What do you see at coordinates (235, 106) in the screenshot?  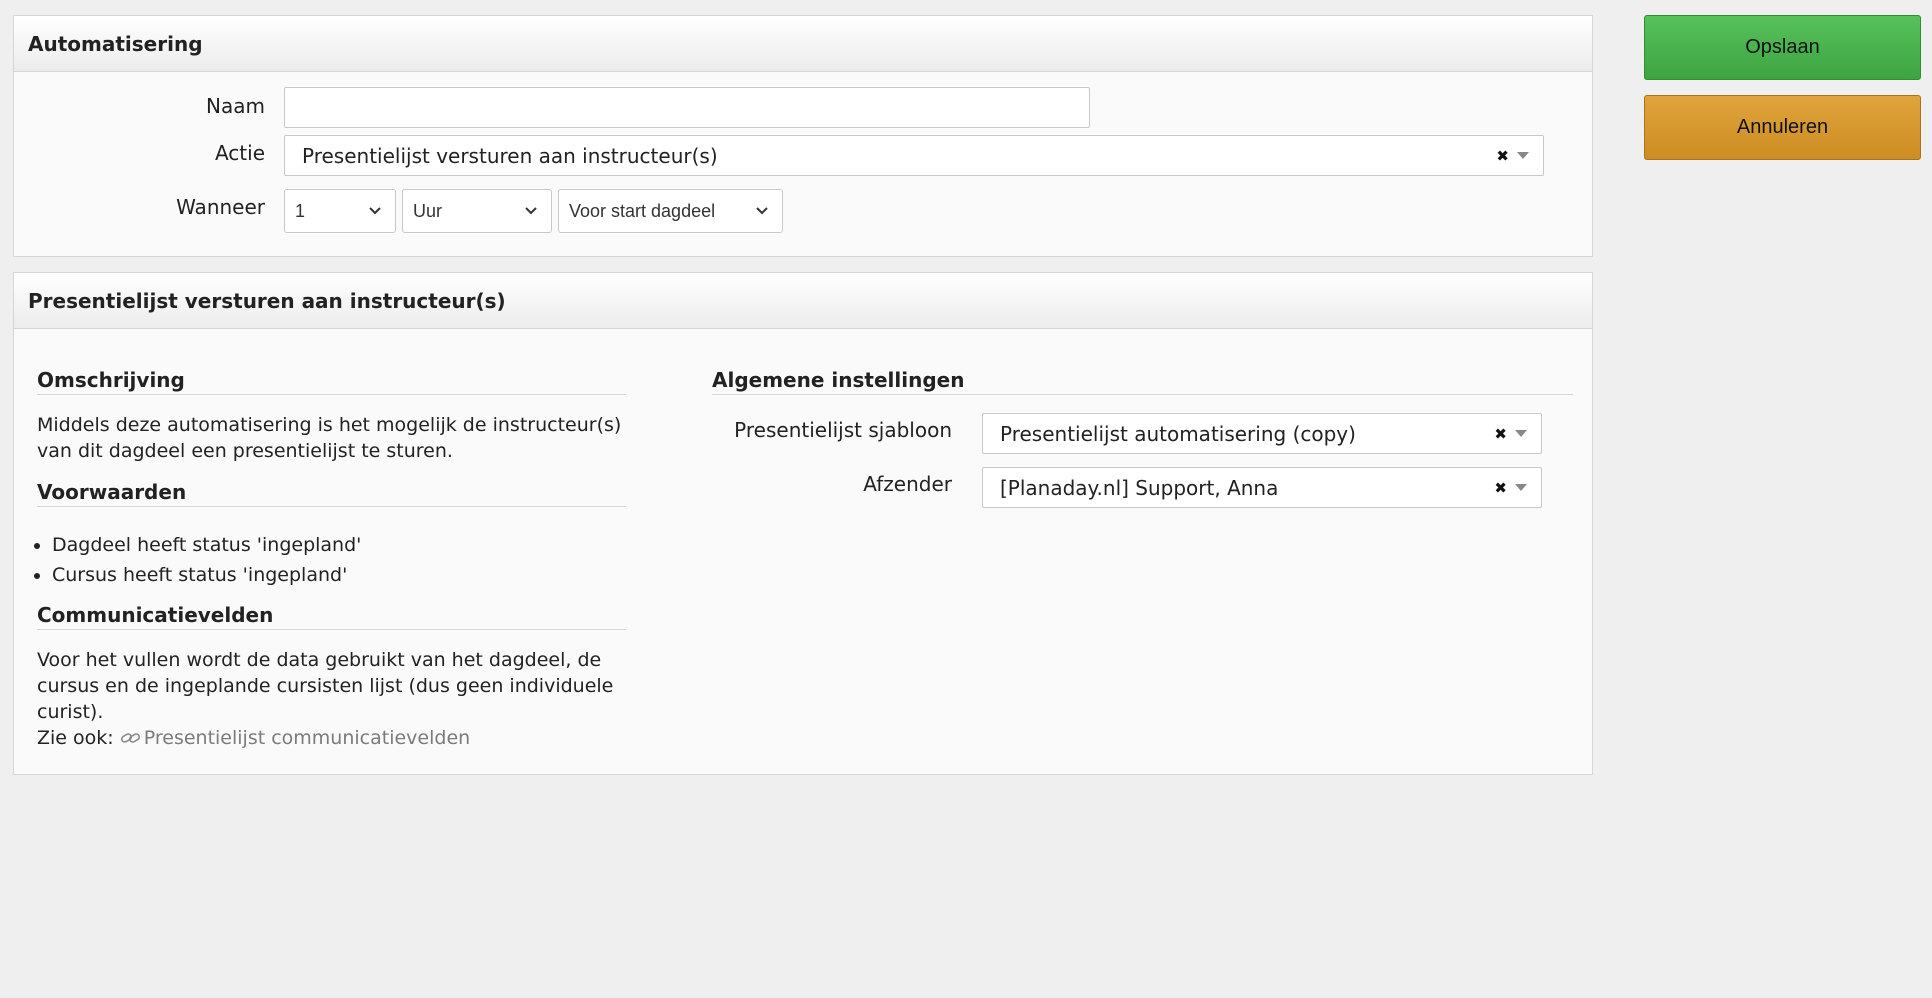 I see `name-label: Naam` at bounding box center [235, 106].